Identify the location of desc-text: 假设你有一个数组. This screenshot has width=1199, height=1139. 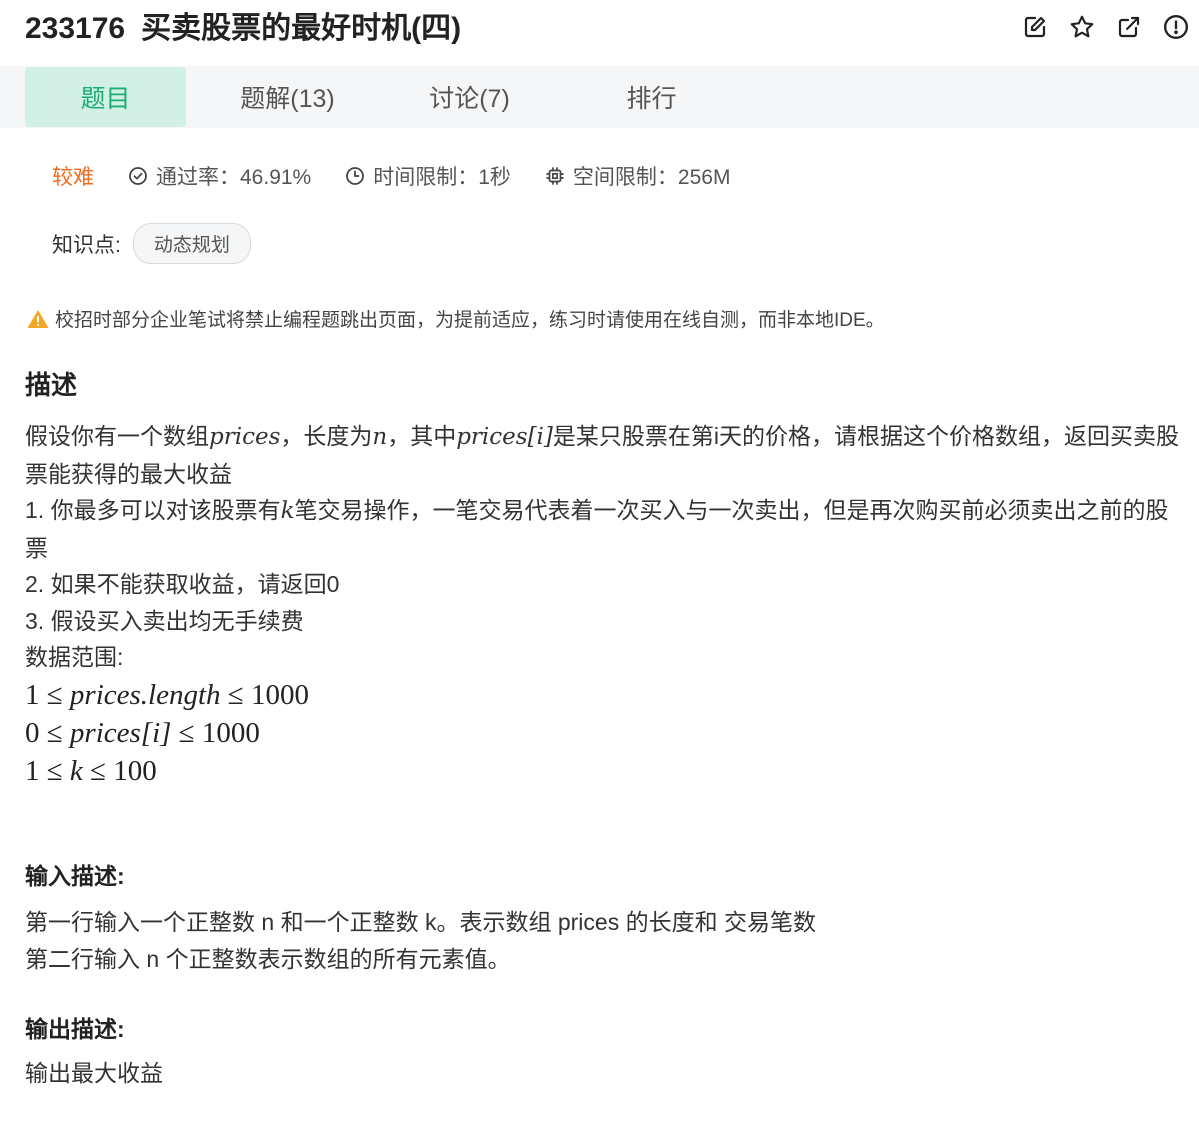
(117, 436).